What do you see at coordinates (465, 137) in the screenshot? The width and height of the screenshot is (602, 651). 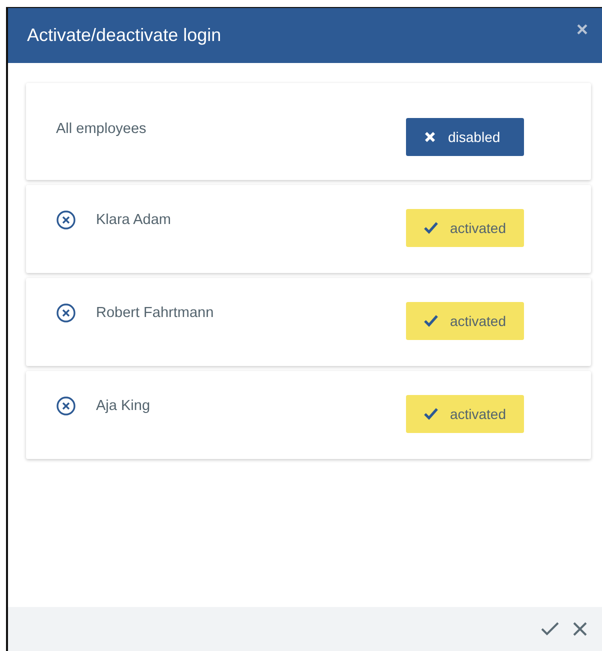 I see `status-button: disabled` at bounding box center [465, 137].